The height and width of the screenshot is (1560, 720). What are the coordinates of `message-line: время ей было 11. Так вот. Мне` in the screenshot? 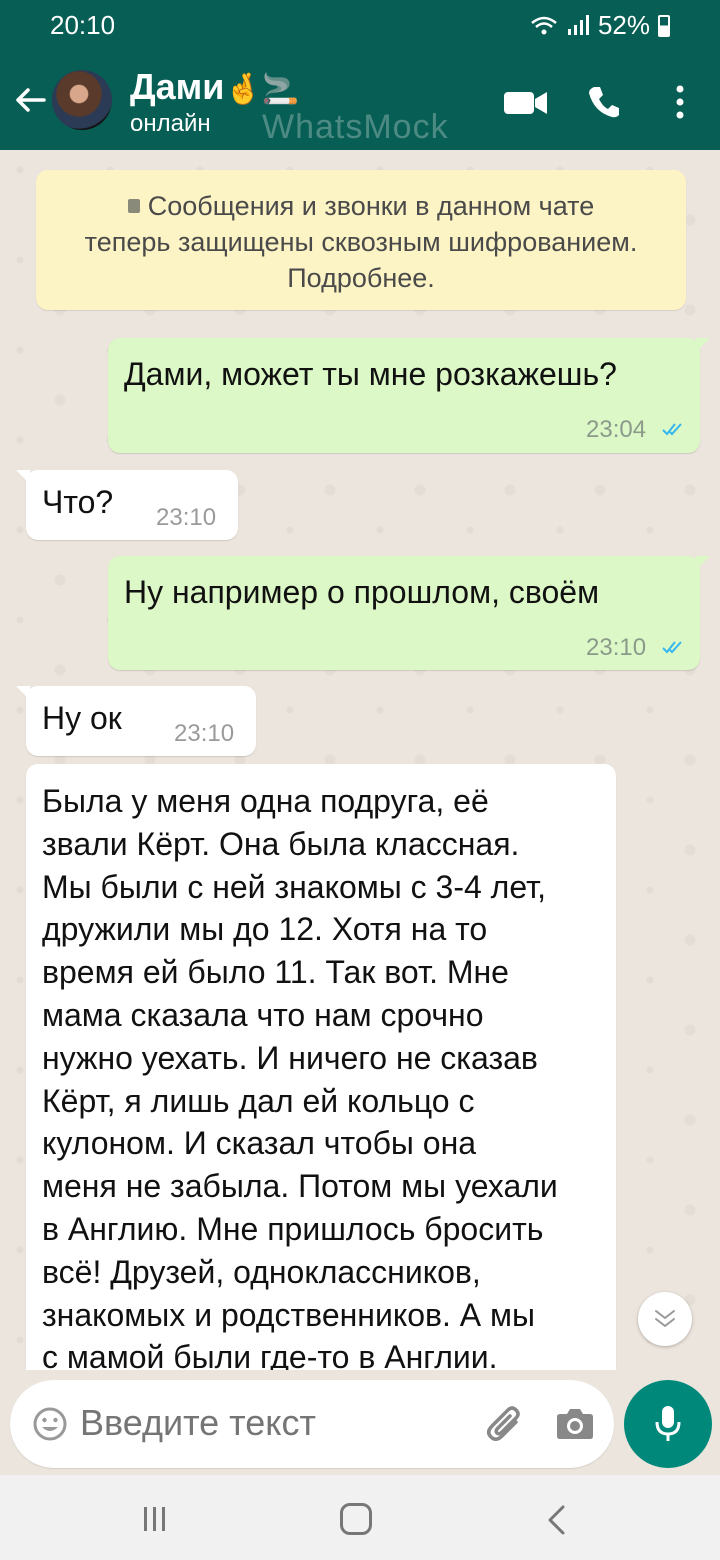 It's located at (275, 972).